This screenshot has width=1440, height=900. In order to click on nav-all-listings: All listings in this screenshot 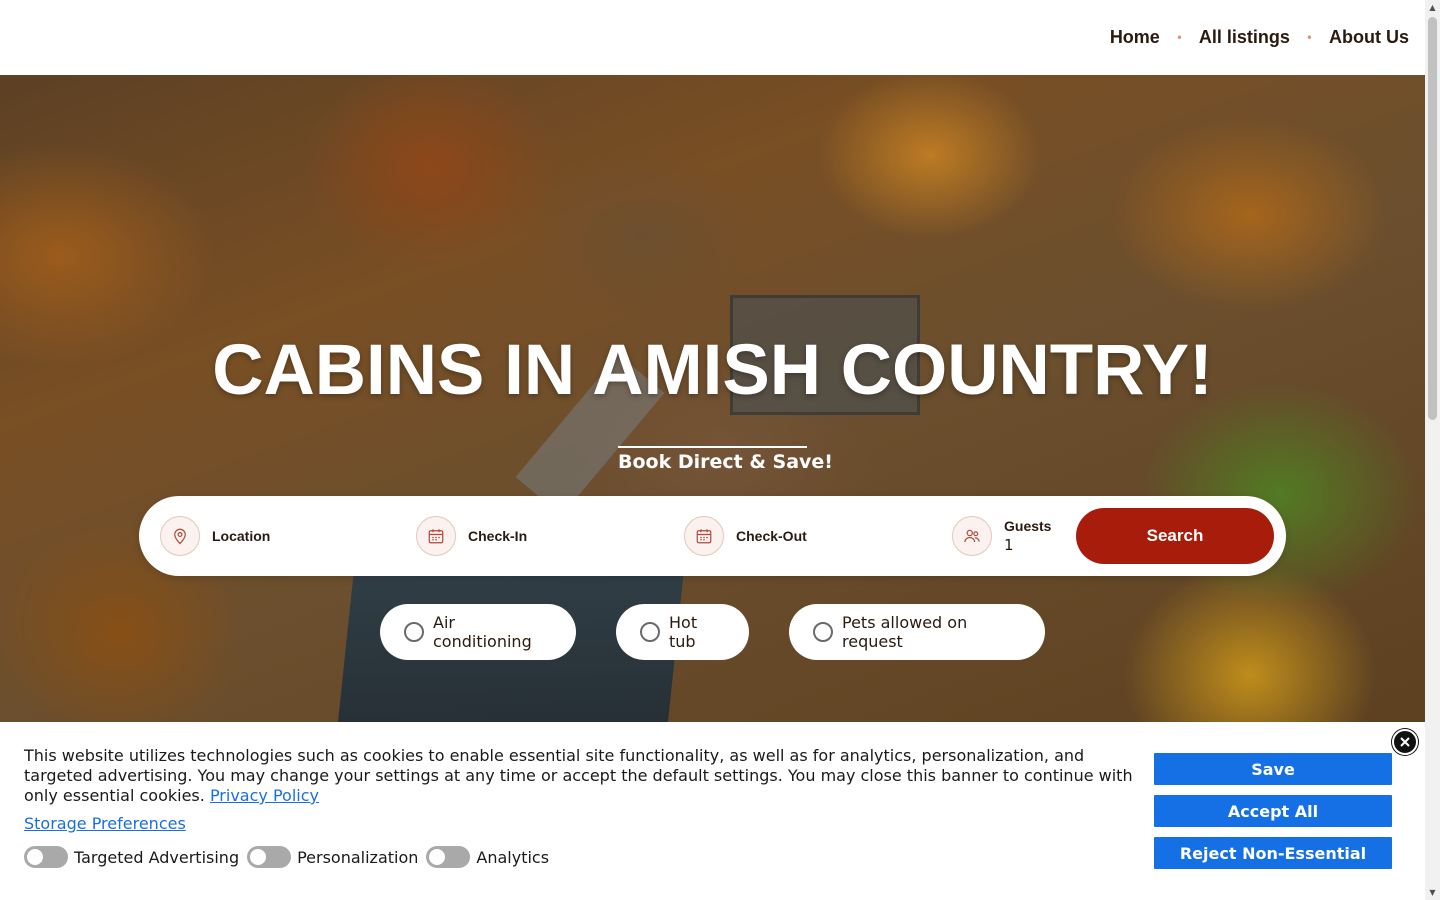, I will do `click(1244, 37)`.